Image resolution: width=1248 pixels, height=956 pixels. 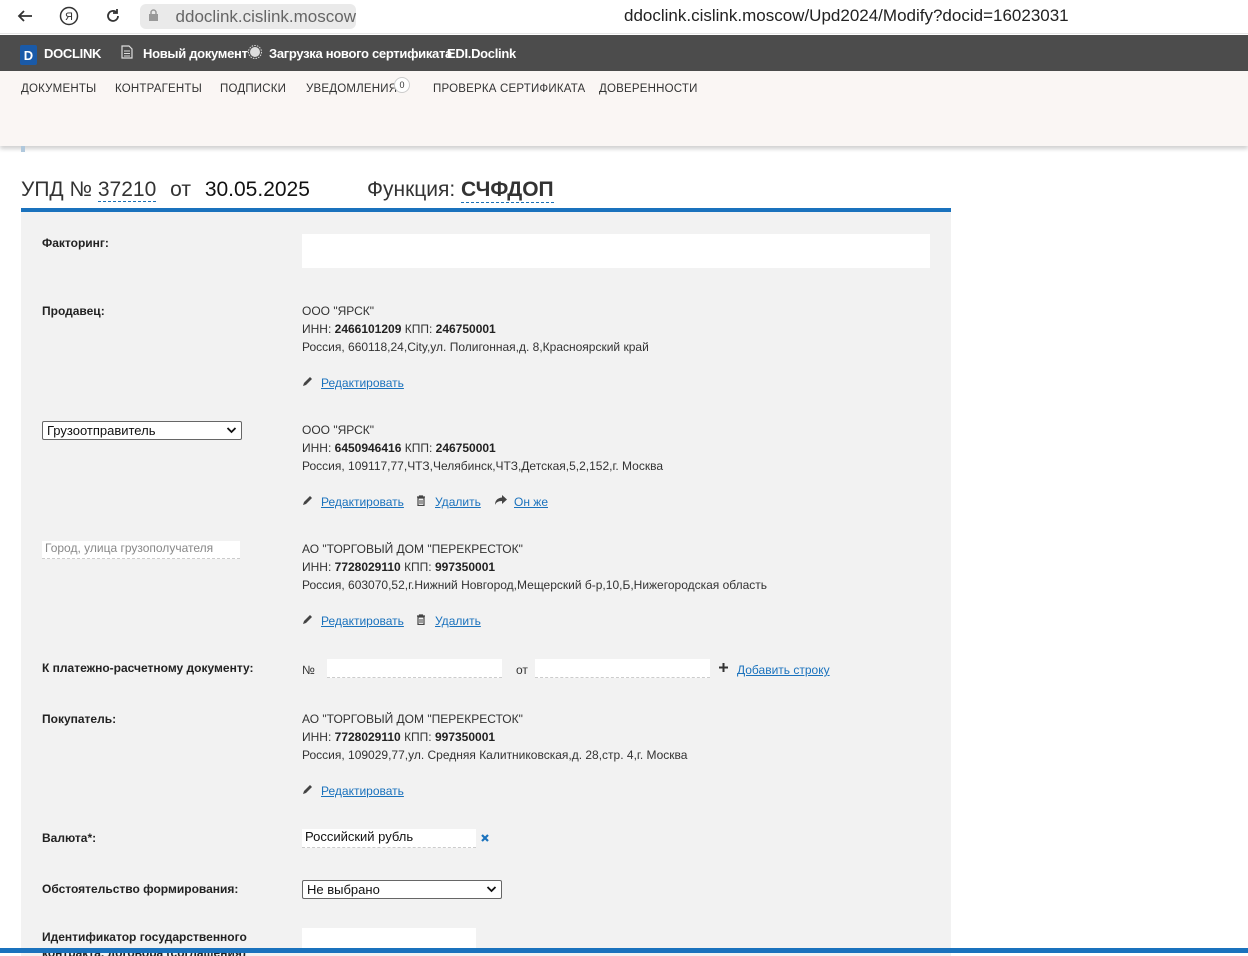 What do you see at coordinates (362, 502) in the screenshot?
I see `shipper-edit-link: Редактировать` at bounding box center [362, 502].